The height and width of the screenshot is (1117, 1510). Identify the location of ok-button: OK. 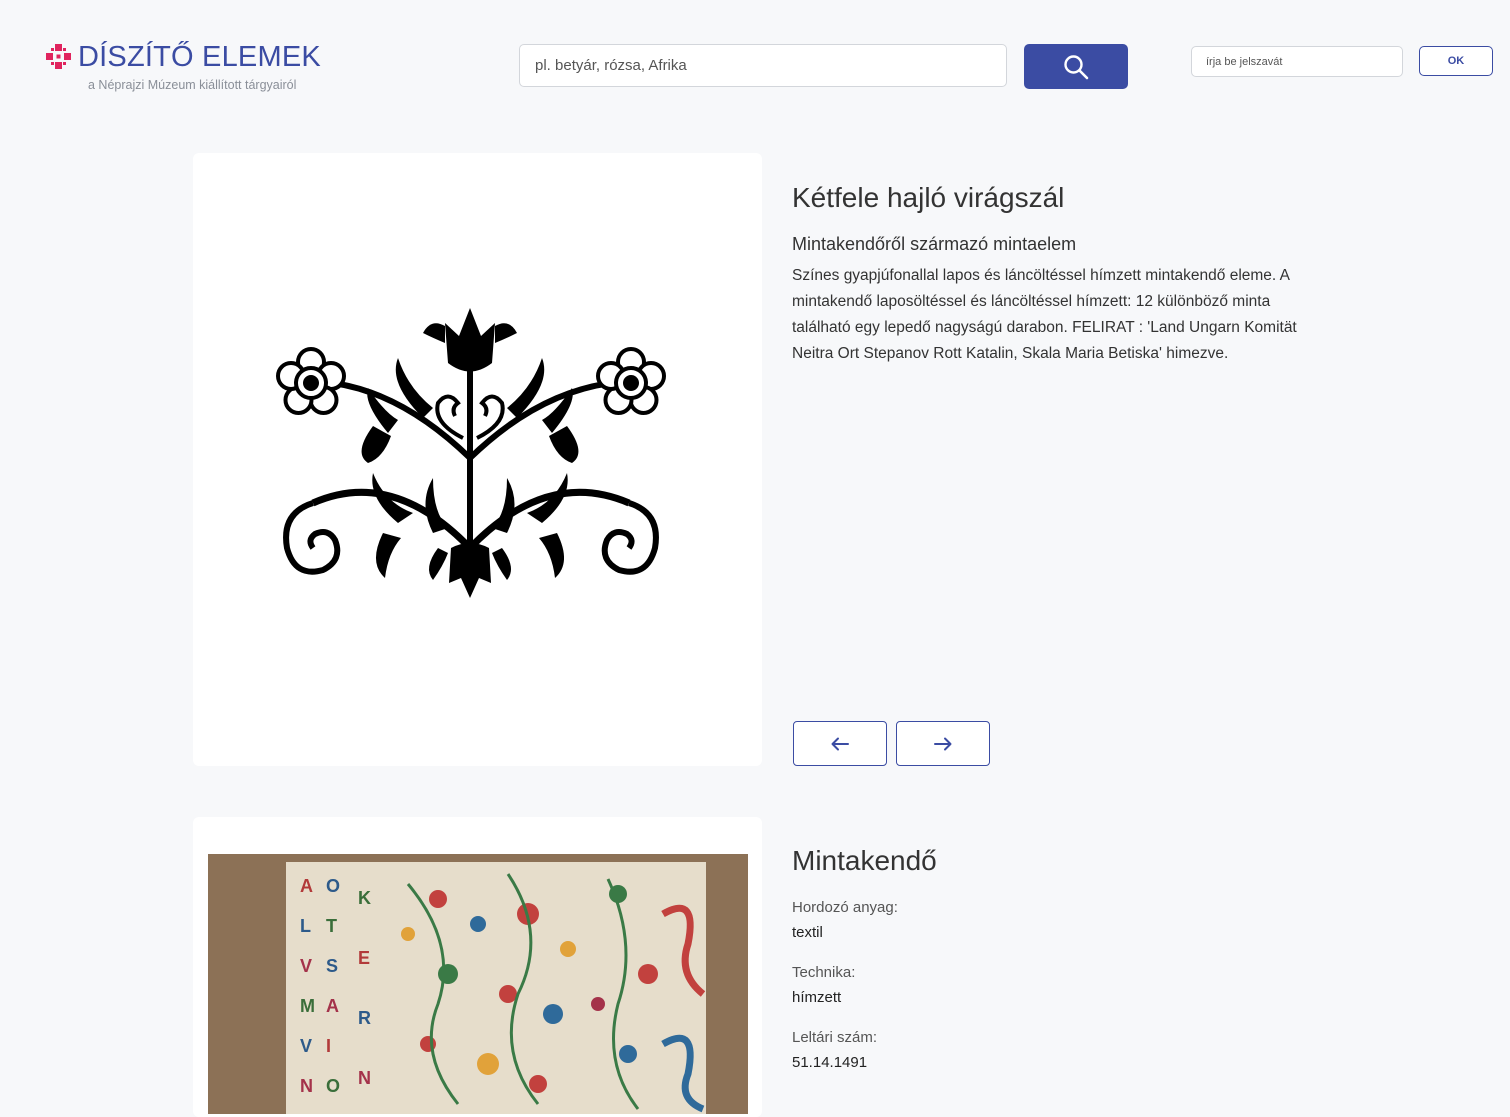
(1456, 61).